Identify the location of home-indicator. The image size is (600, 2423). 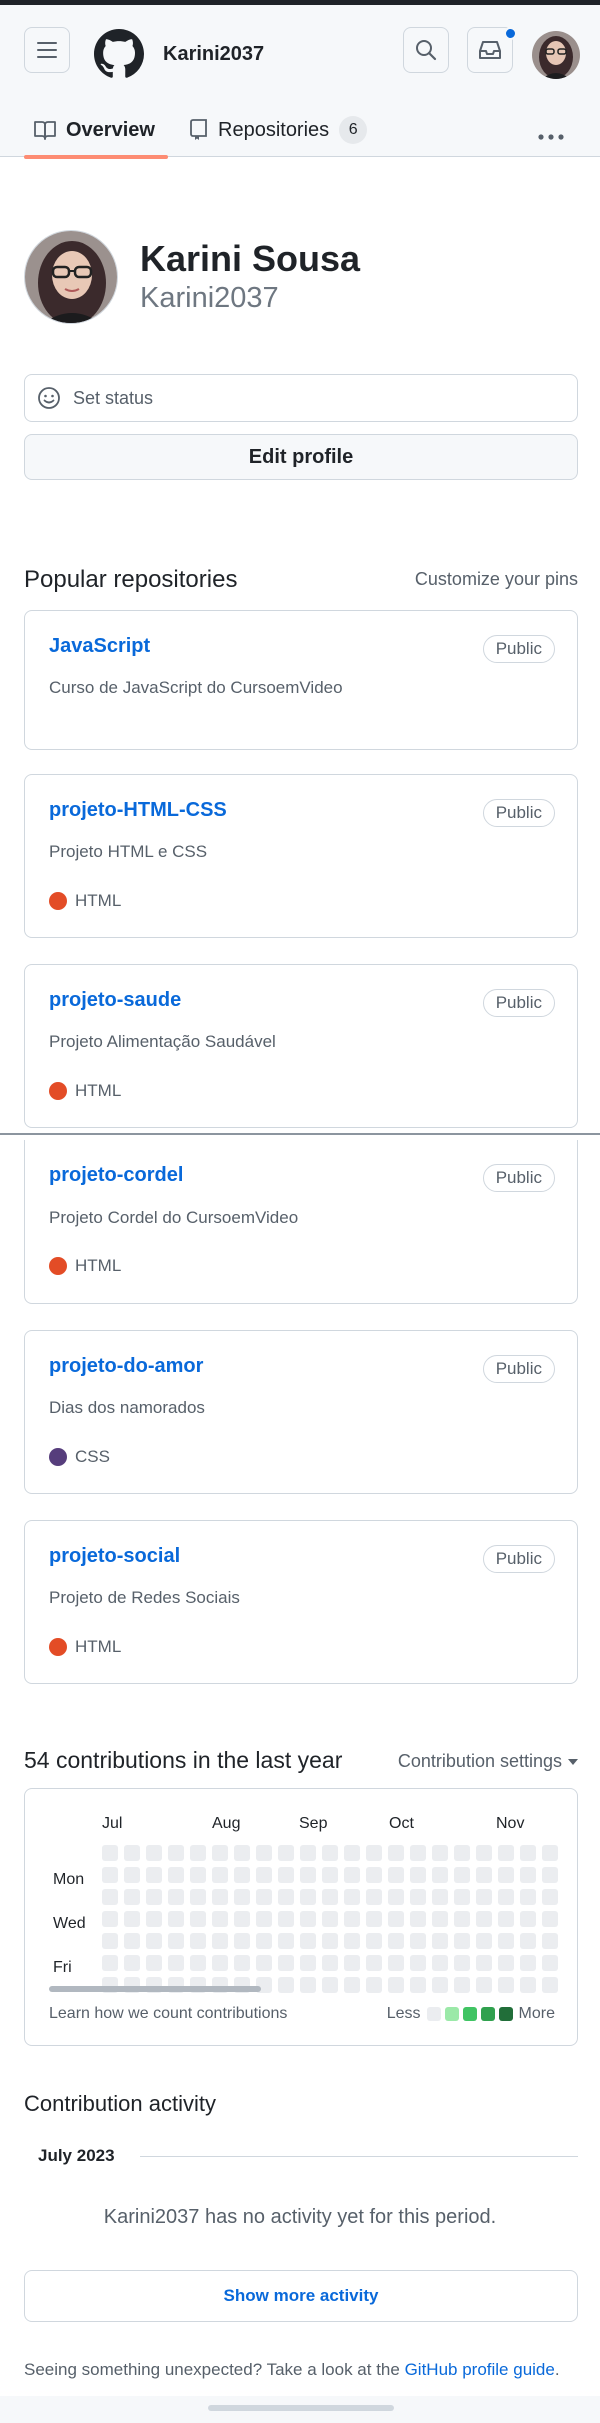
(301, 2408).